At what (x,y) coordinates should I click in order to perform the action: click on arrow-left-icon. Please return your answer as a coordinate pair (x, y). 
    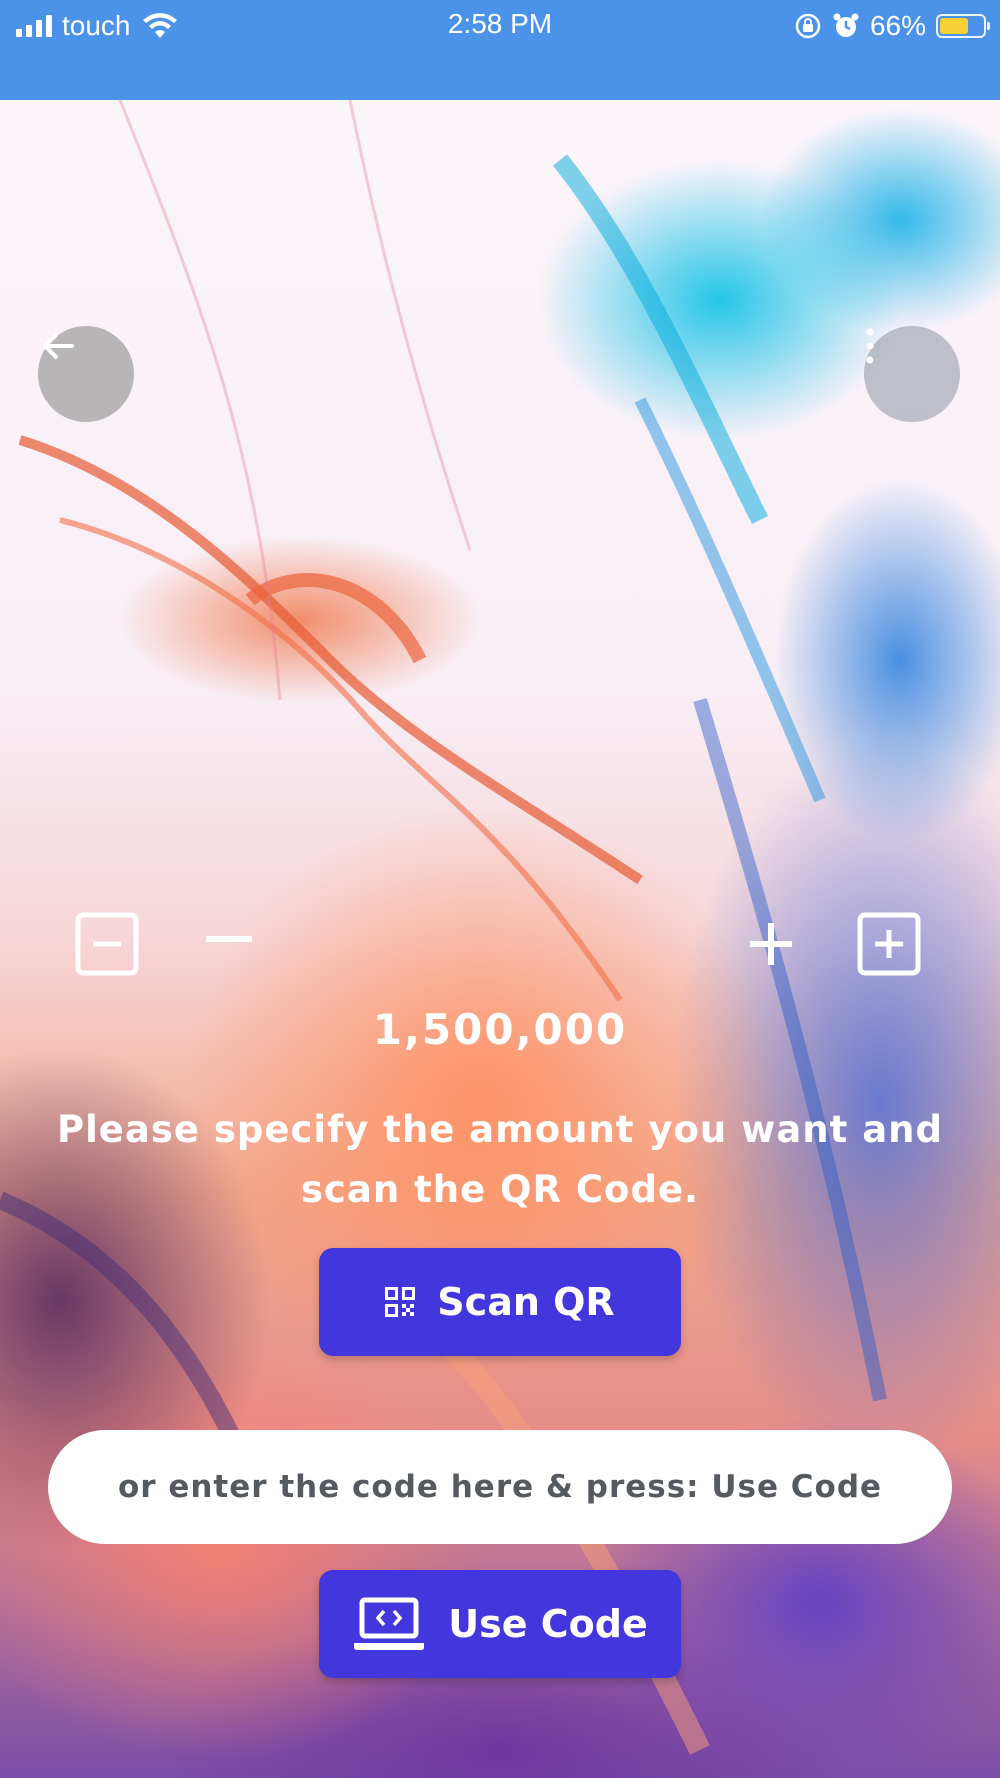
    Looking at the image, I should click on (58, 346).